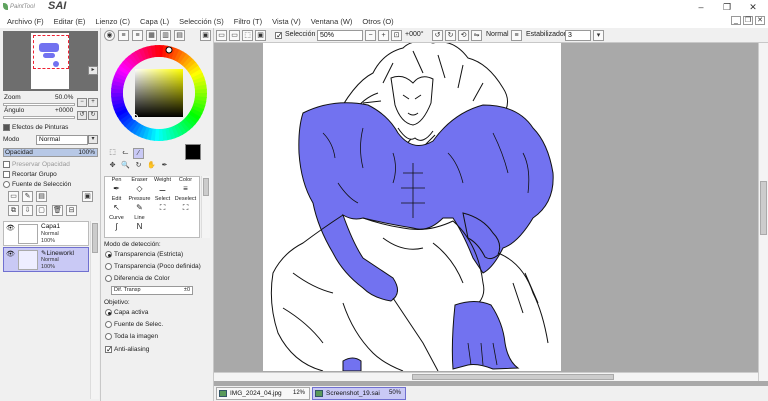 The width and height of the screenshot is (768, 401). What do you see at coordinates (185, 205) in the screenshot?
I see `tool-deselect: Deselect ⛶` at bounding box center [185, 205].